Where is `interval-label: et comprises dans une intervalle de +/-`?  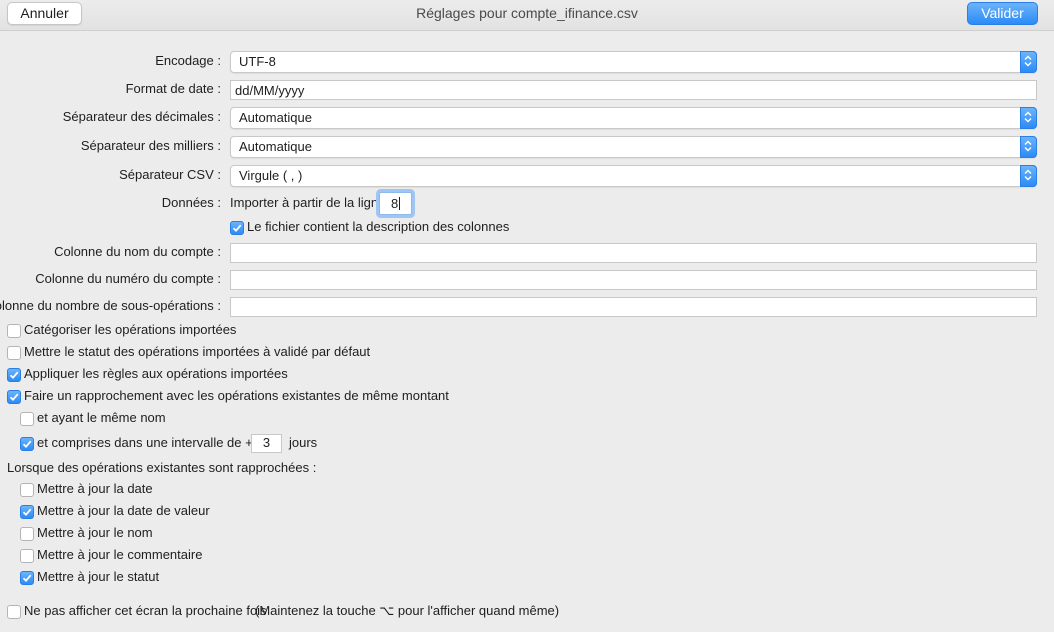 interval-label: et comprises dans une intervalle de +/- is located at coordinates (149, 442).